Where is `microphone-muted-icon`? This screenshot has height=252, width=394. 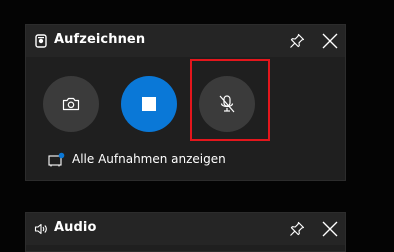
microphone-muted-icon is located at coordinates (227, 104).